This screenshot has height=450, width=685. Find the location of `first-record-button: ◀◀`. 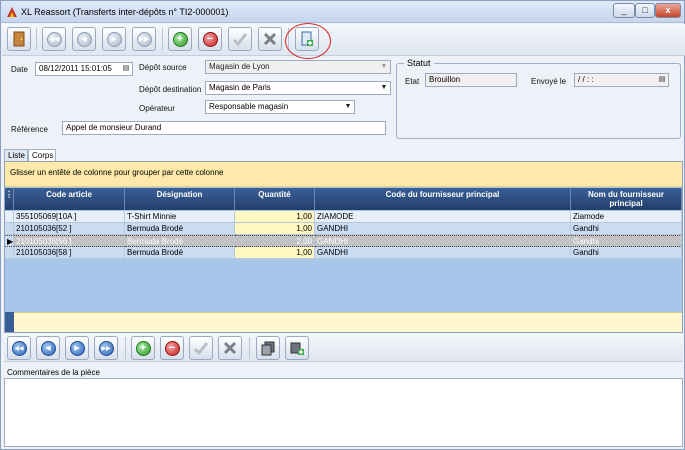

first-record-button: ◀◀ is located at coordinates (54, 39).